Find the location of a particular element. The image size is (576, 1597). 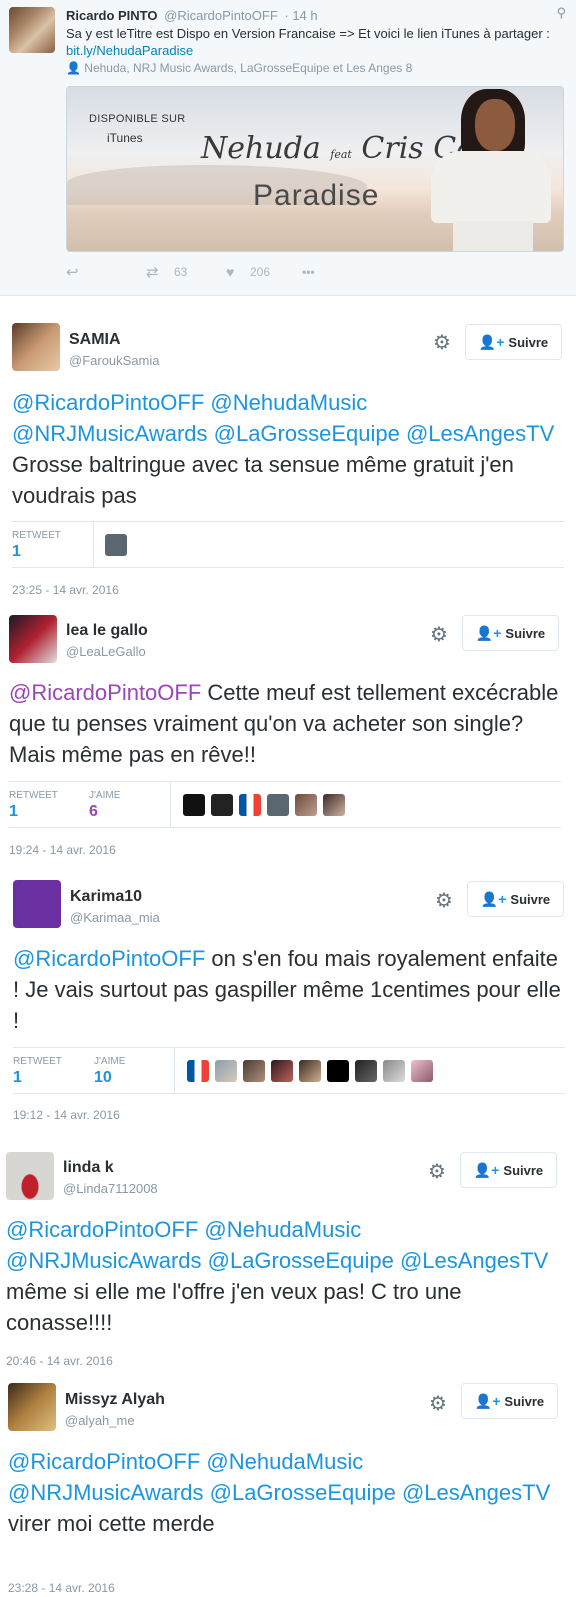

retweet-icon: ⇄ is located at coordinates (152, 272).